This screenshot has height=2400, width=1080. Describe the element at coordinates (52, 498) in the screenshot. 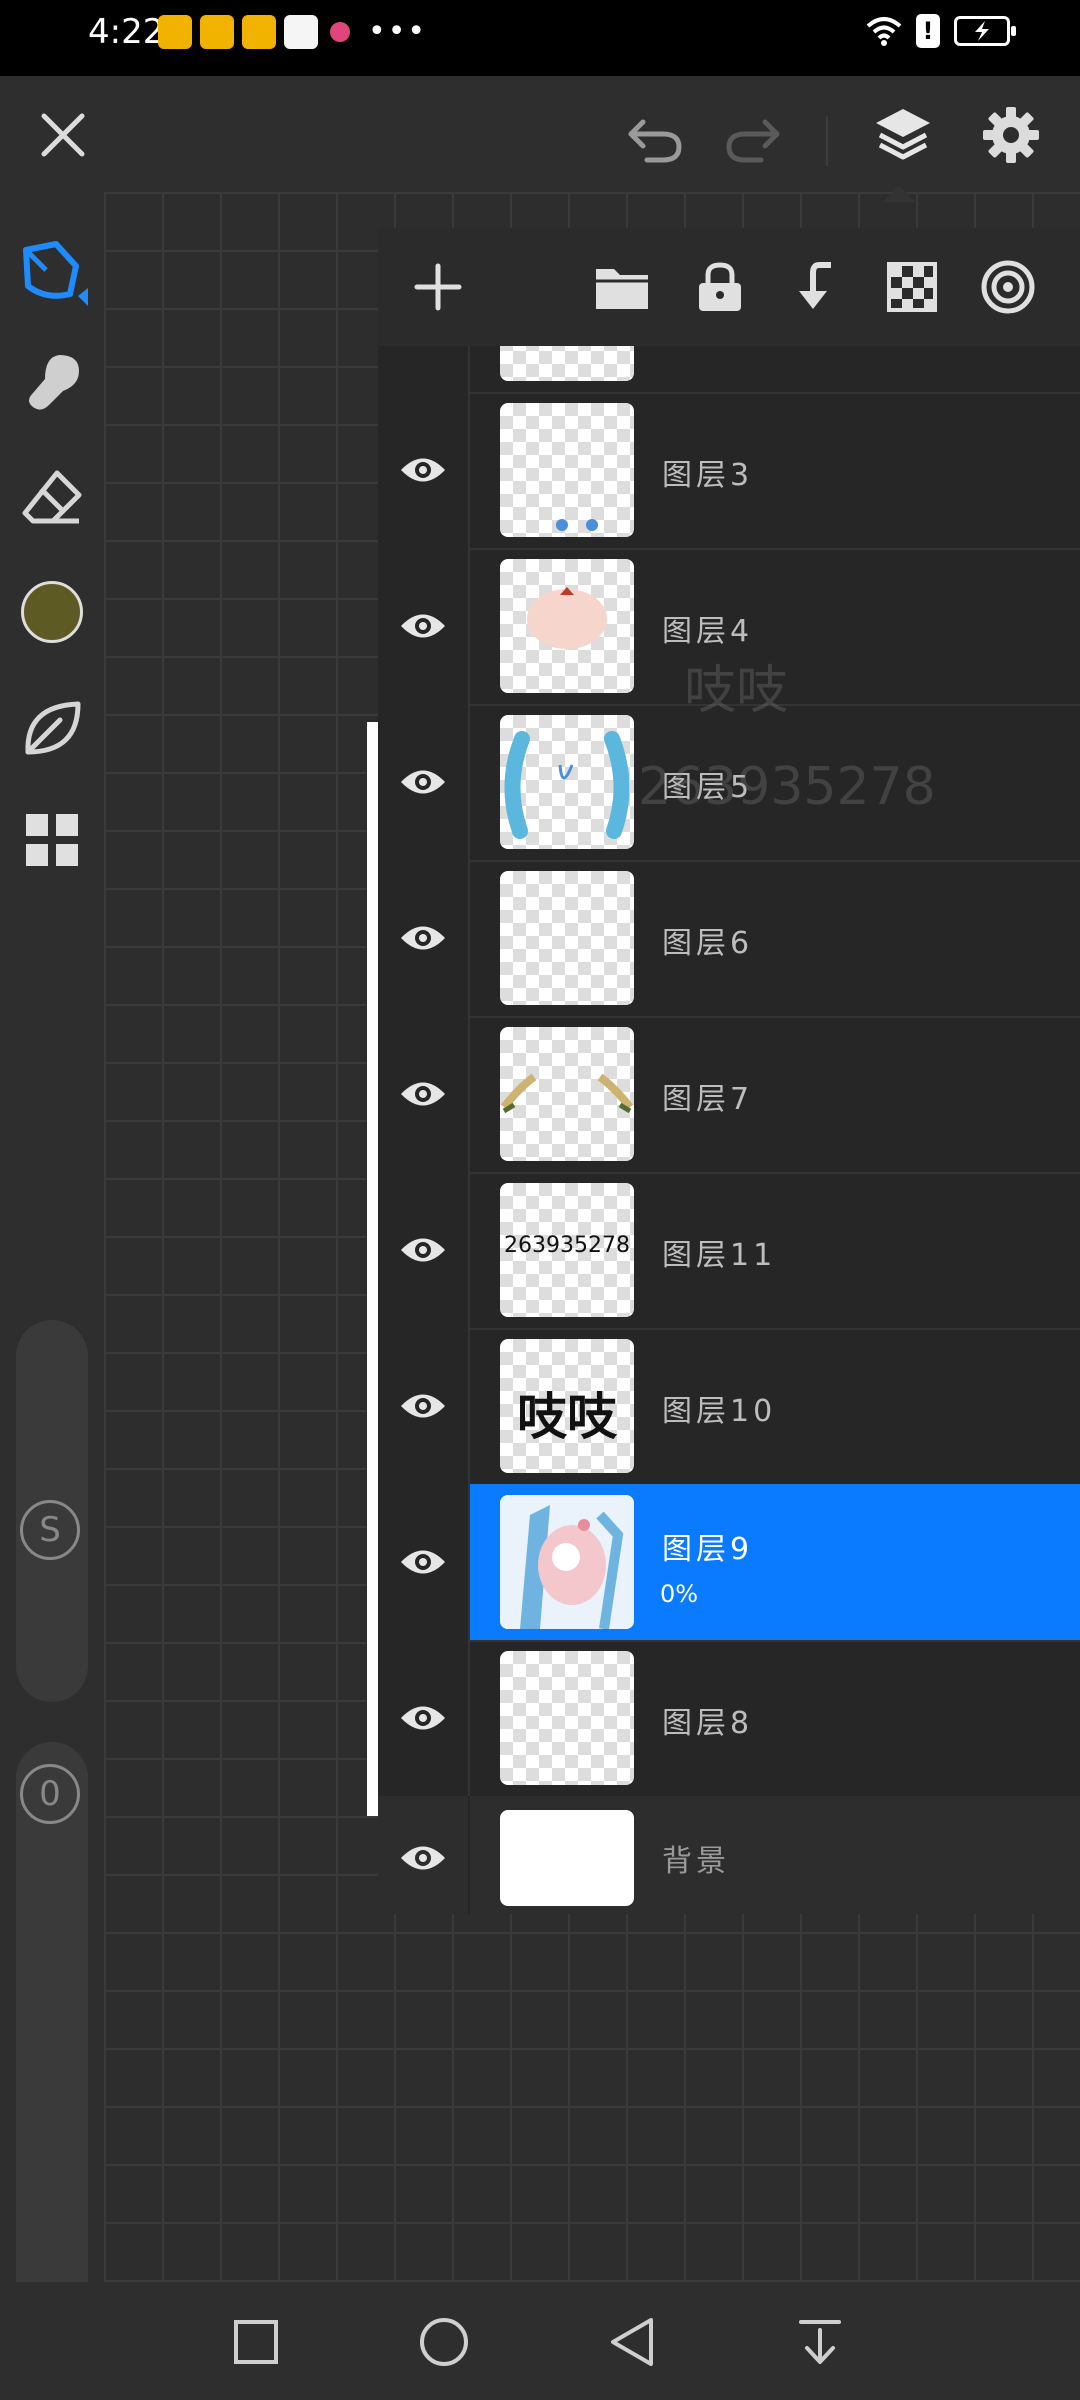

I see `eraser-tool-button` at that location.